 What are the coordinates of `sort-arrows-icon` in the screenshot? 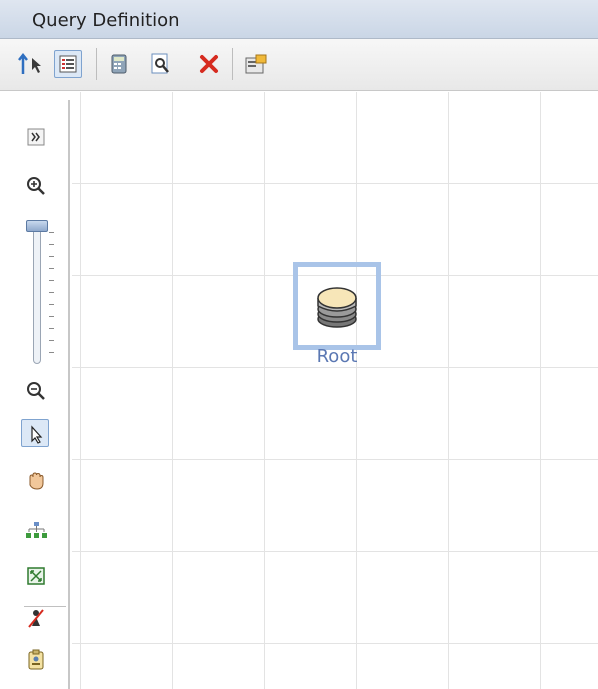 It's located at (30, 64).